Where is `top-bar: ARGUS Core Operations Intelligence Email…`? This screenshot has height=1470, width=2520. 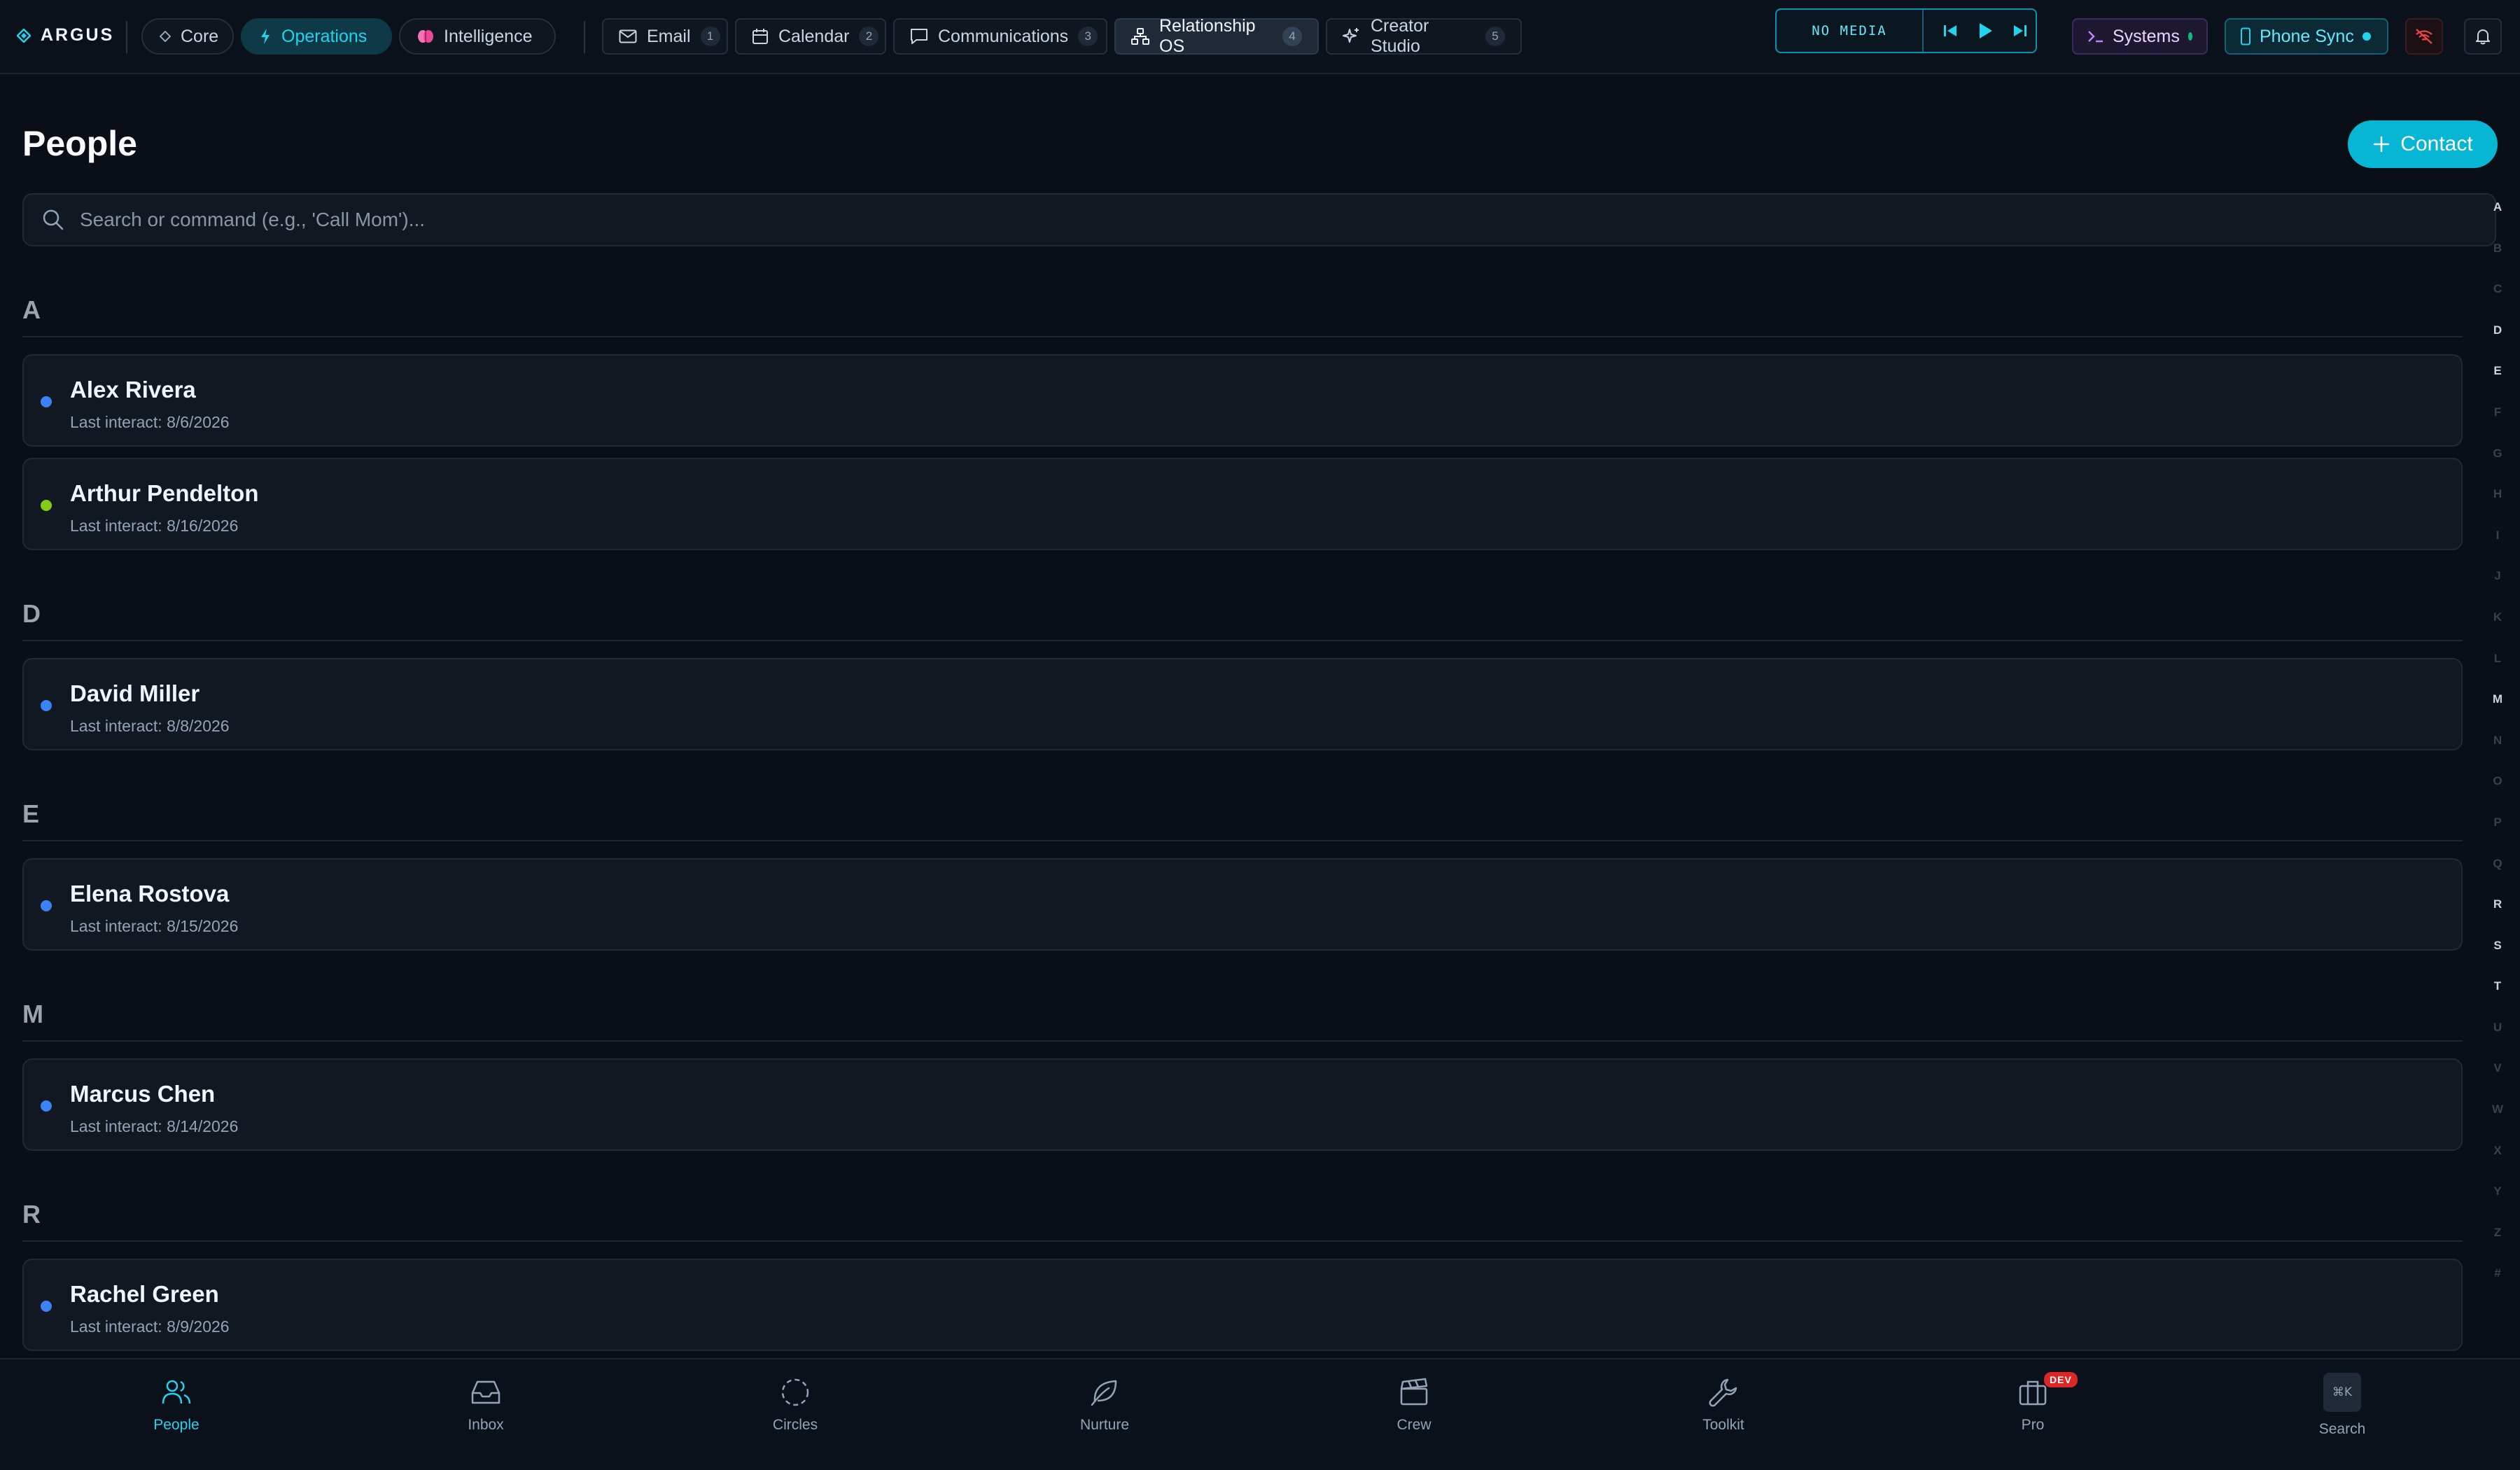 top-bar: ARGUS Core Operations Intelligence Email… is located at coordinates (1260, 37).